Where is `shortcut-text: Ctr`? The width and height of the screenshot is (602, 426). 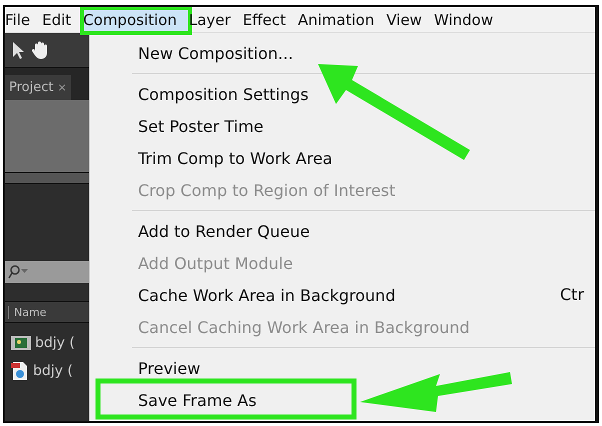 shortcut-text: Ctr is located at coordinates (572, 294).